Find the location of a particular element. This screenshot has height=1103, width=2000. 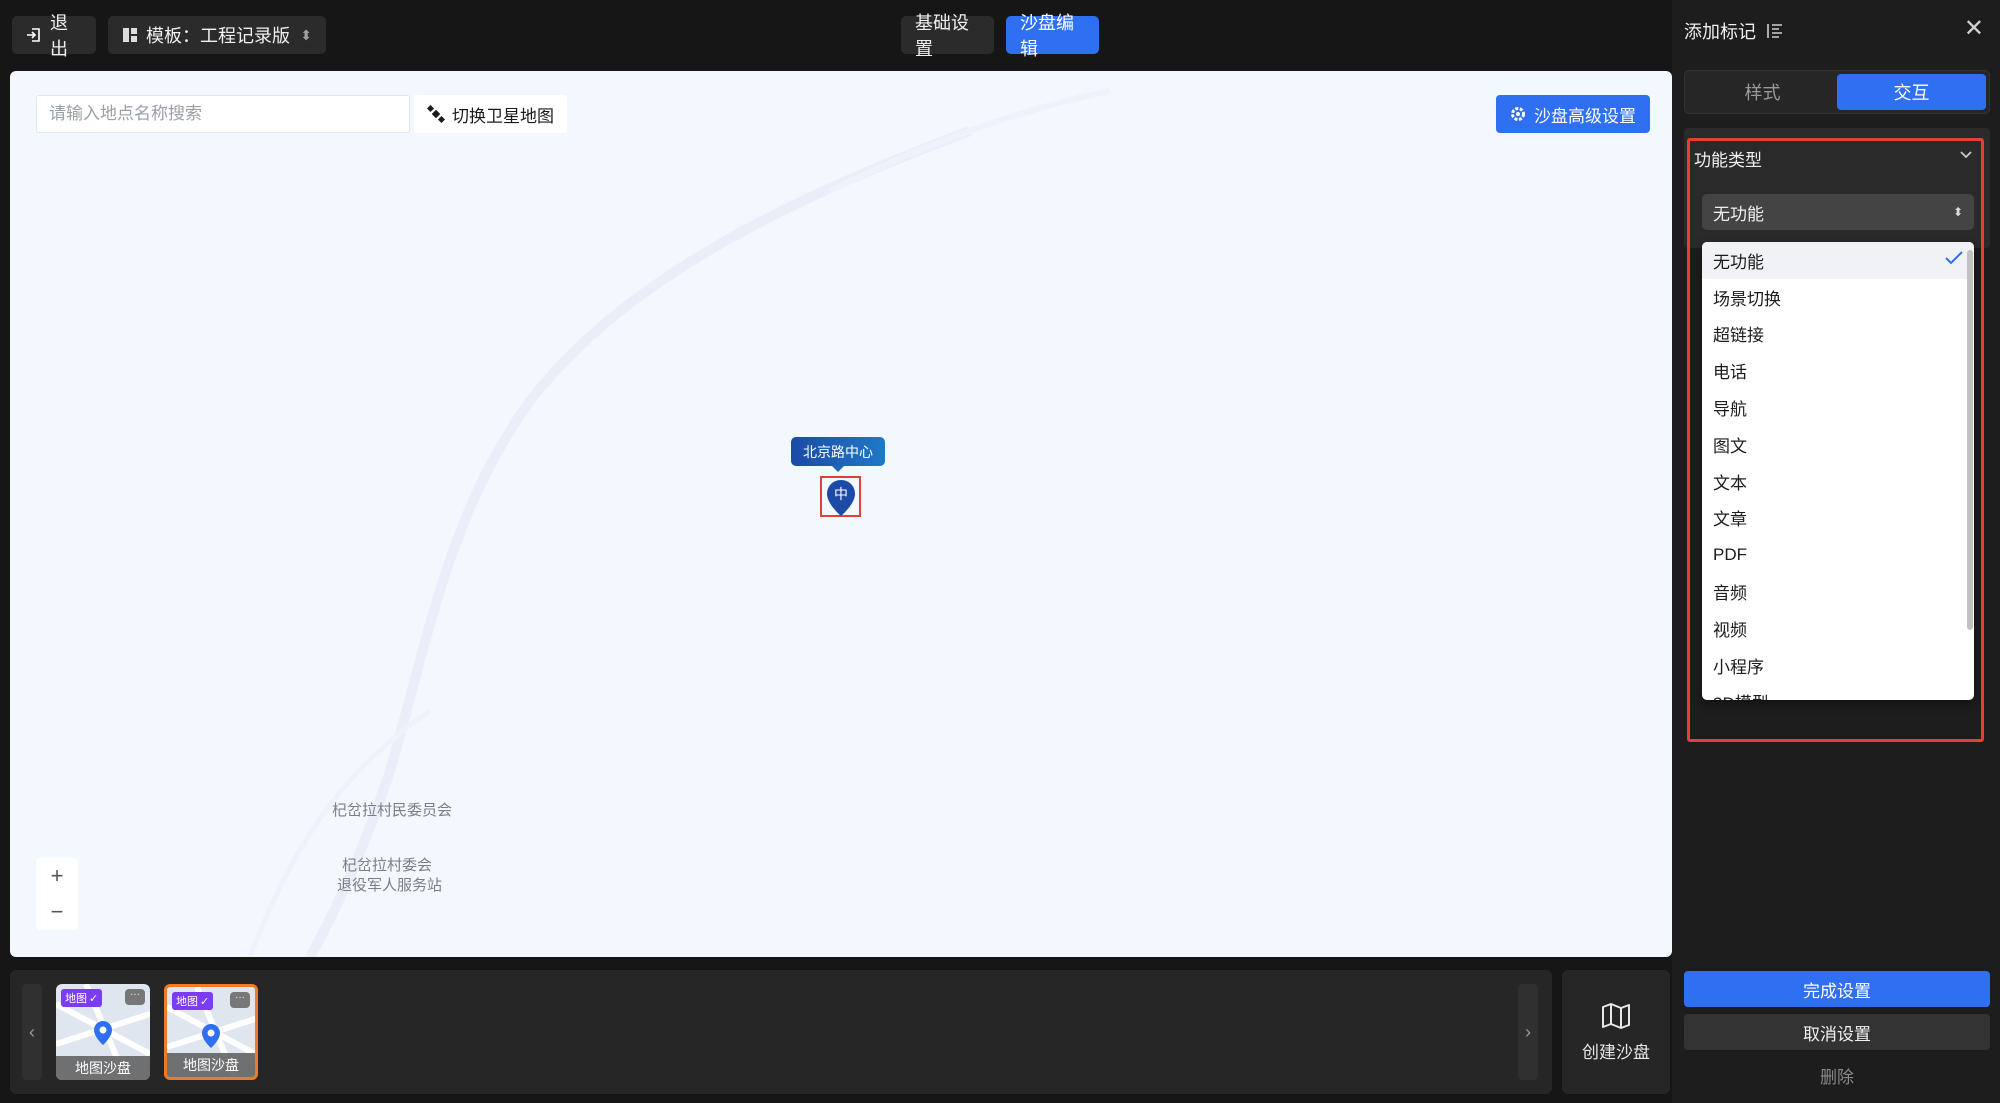

marker-label: 北京路中心 is located at coordinates (838, 454).